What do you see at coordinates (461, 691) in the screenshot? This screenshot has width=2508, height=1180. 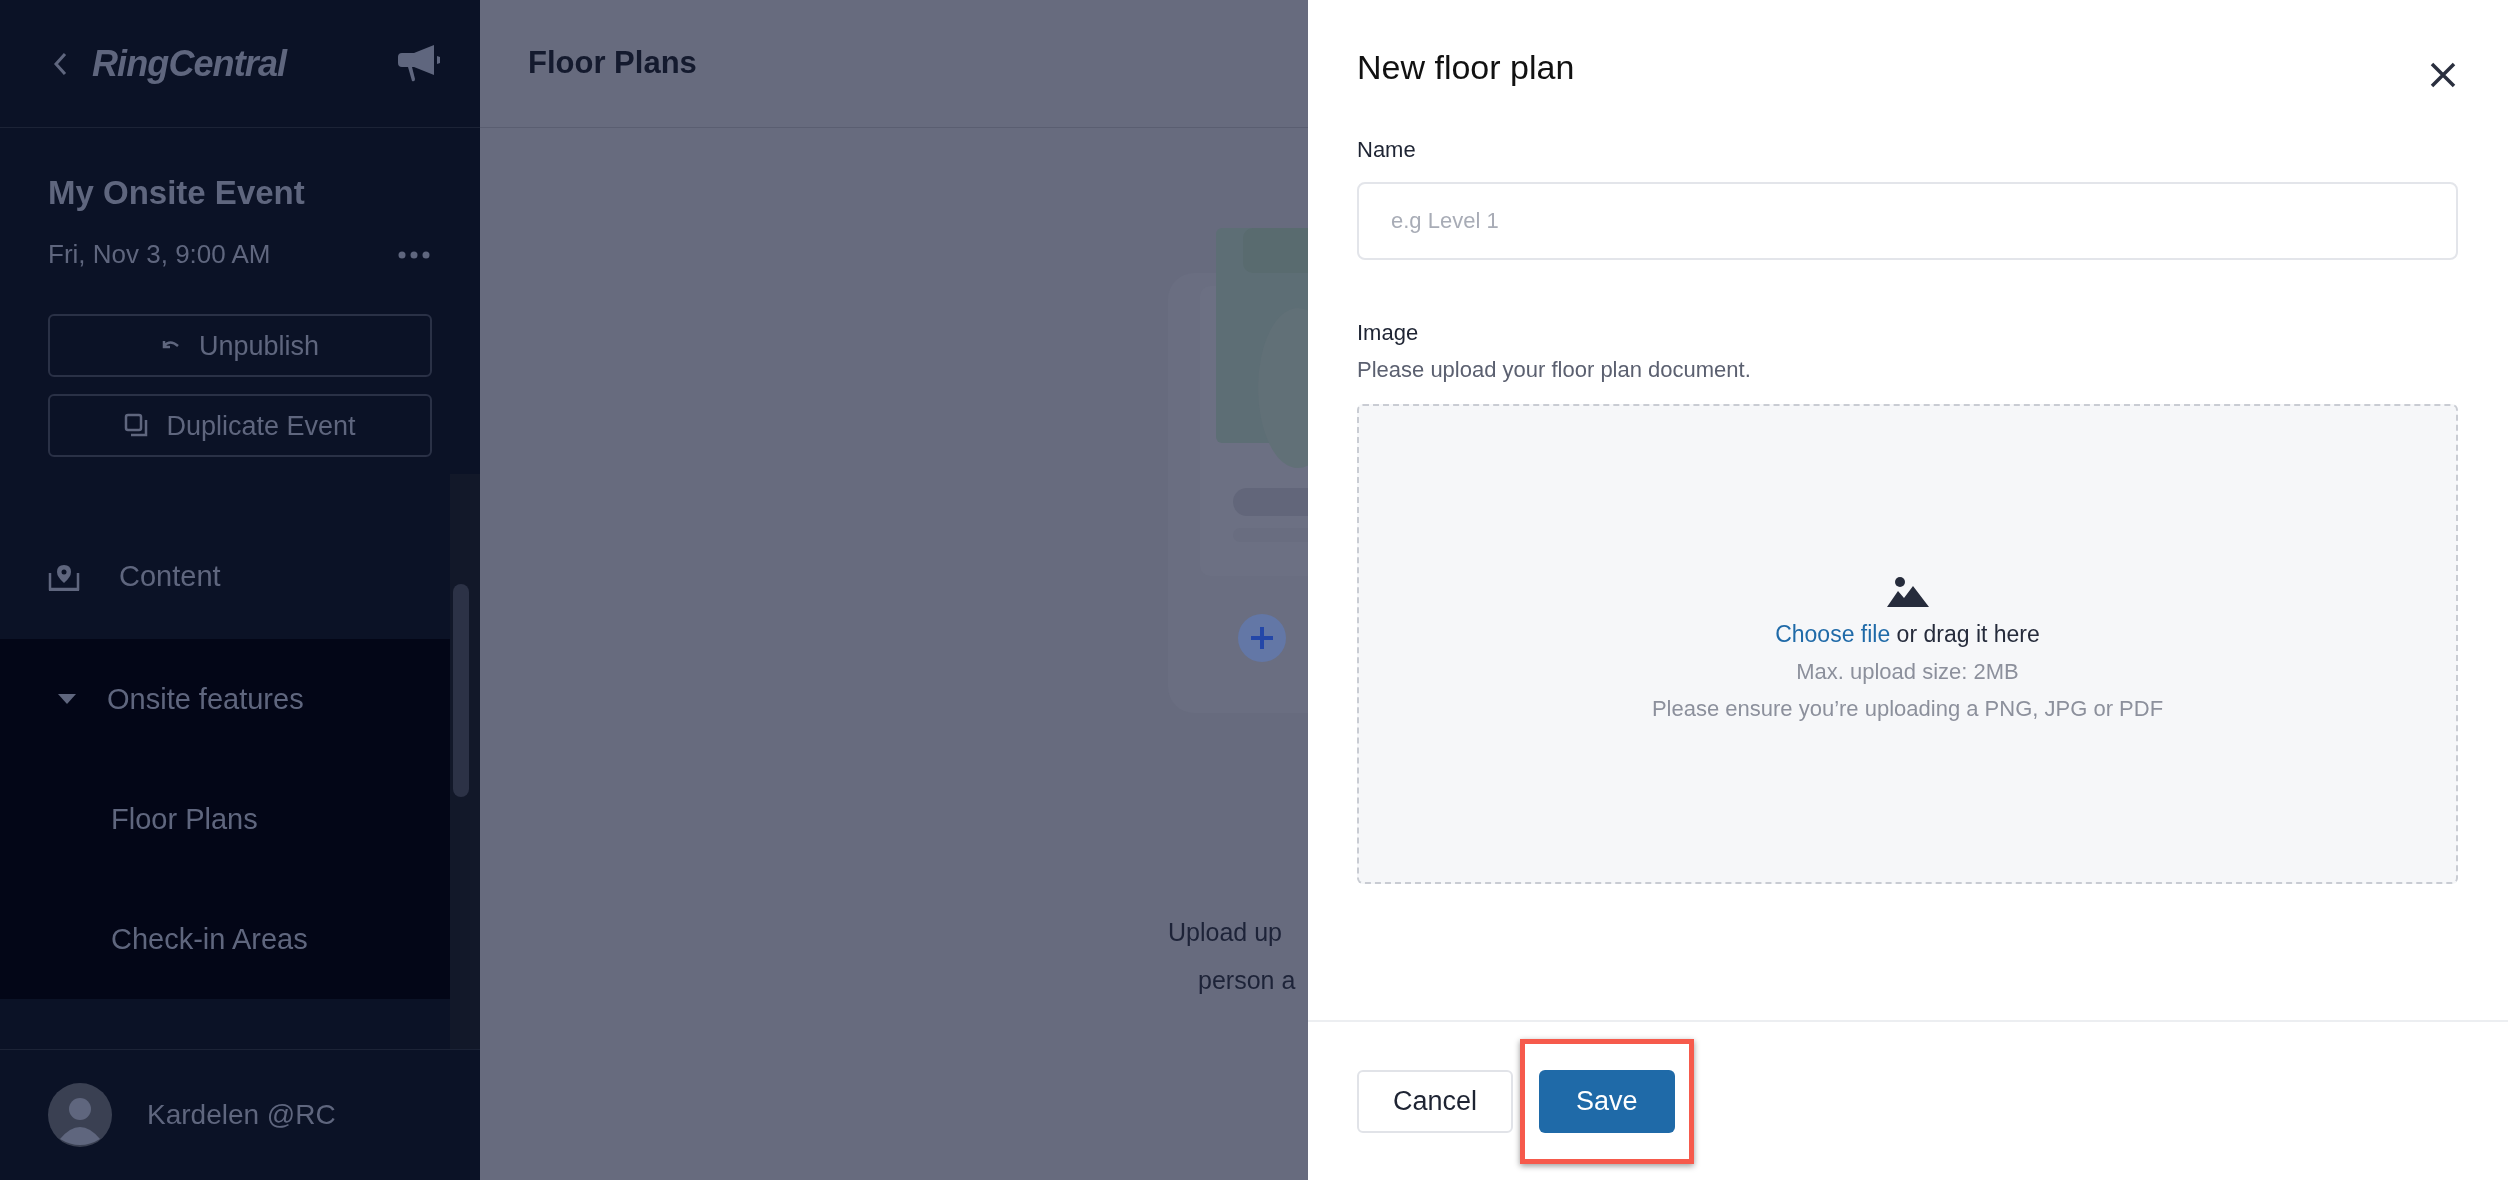 I see `scrollbar-thumb` at bounding box center [461, 691].